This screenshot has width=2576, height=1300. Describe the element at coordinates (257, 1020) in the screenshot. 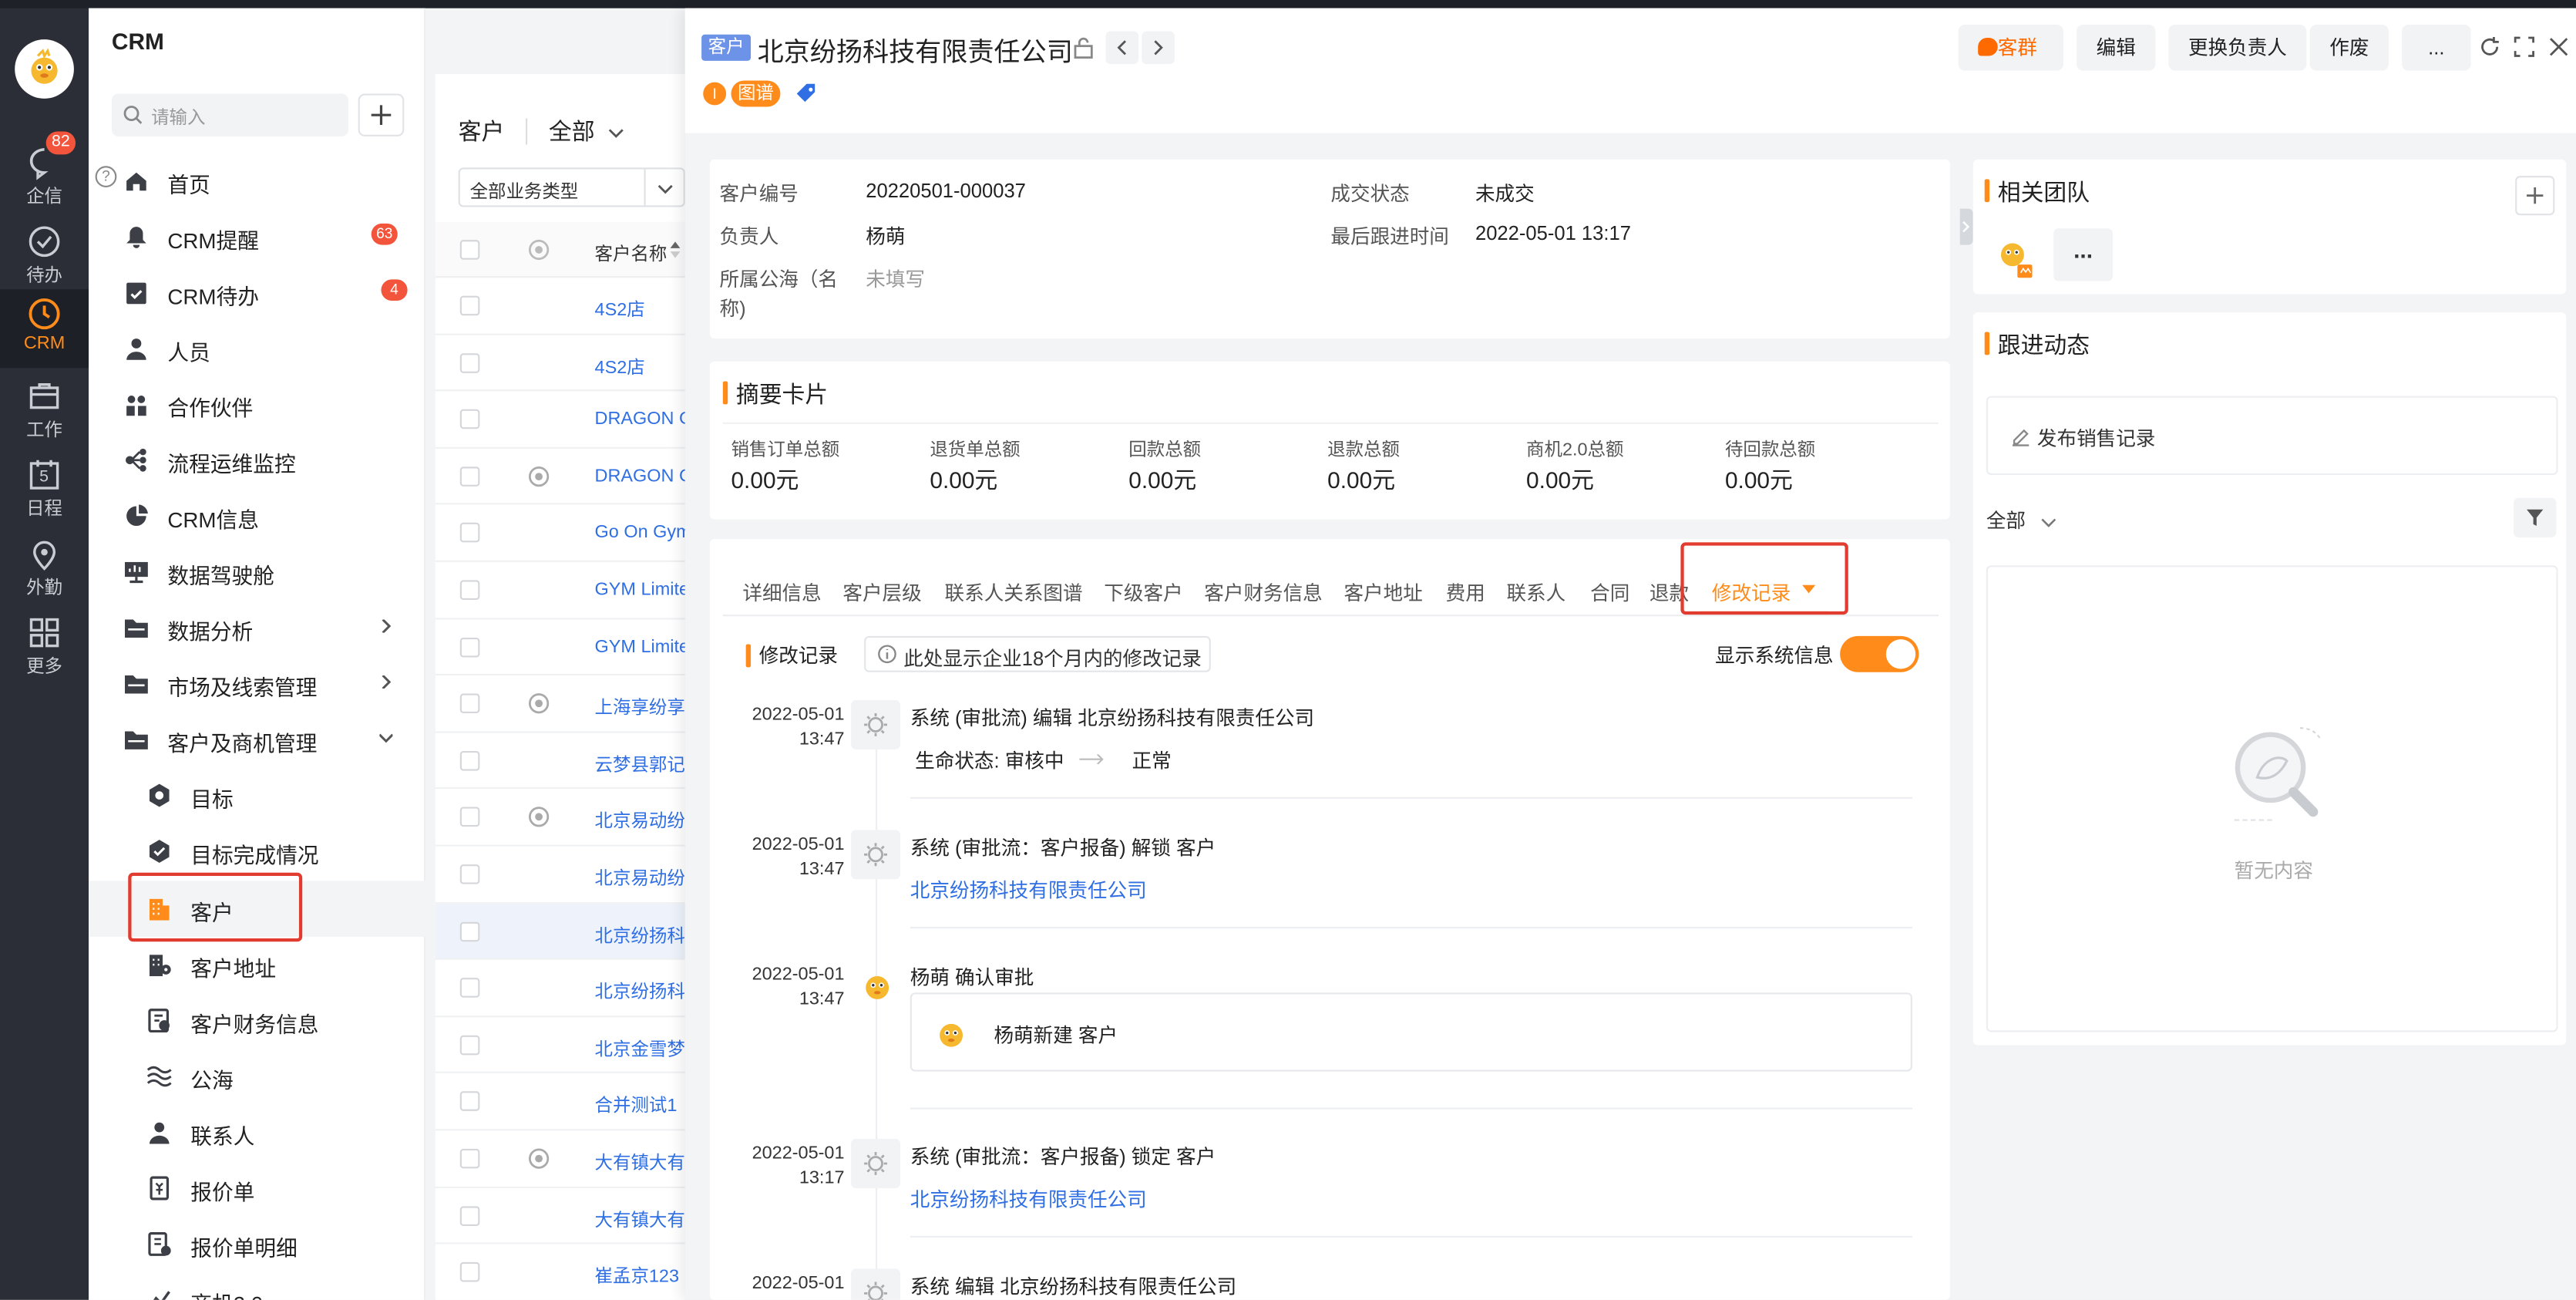

I see `sidebar-sub-customer-finance: 客户财务信息` at that location.